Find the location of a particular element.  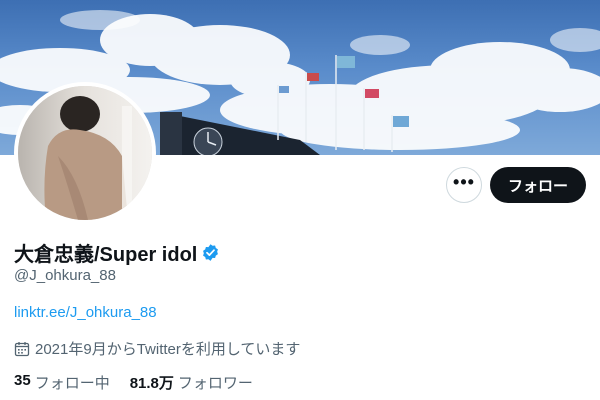

more-icon: ••• is located at coordinates (464, 182).